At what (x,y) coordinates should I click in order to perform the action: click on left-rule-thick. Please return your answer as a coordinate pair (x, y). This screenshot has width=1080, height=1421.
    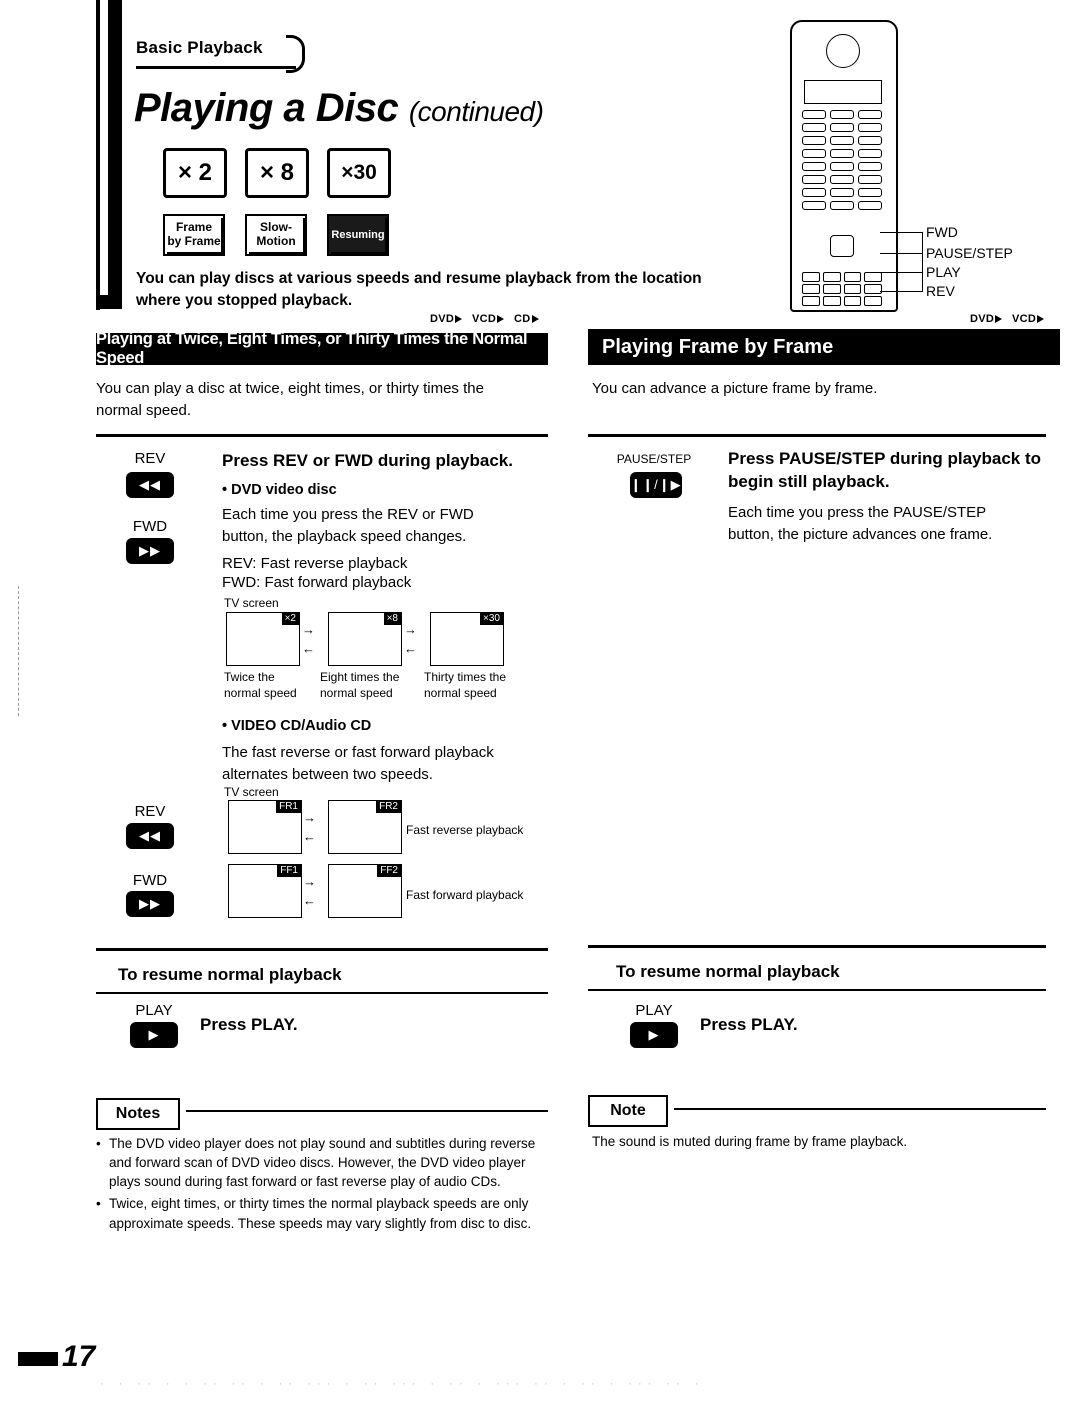
    Looking at the image, I should click on (115, 151).